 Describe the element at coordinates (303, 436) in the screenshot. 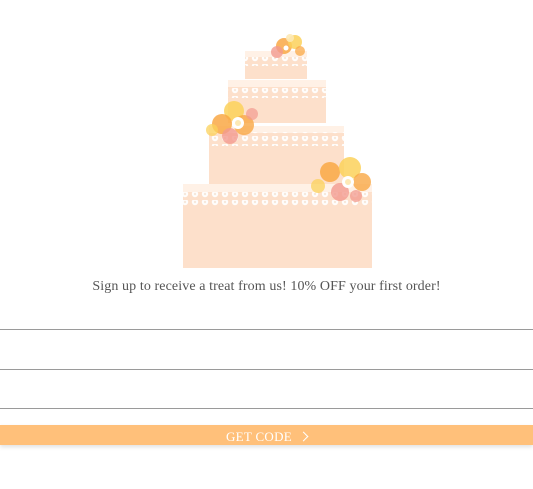

I see `chevron-right-icon` at that location.